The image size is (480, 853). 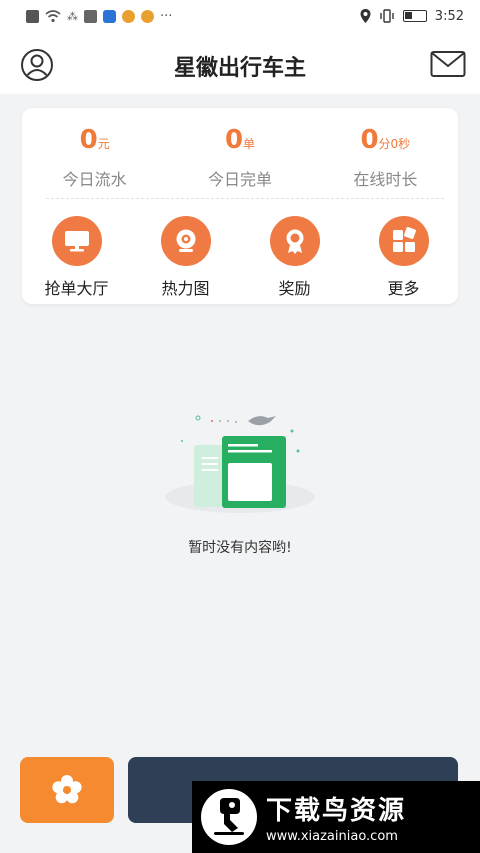 I want to click on bird-logo-icon, so click(x=229, y=817).